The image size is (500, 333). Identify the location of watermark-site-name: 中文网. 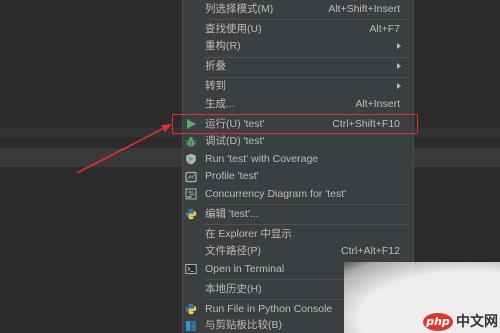
(477, 322).